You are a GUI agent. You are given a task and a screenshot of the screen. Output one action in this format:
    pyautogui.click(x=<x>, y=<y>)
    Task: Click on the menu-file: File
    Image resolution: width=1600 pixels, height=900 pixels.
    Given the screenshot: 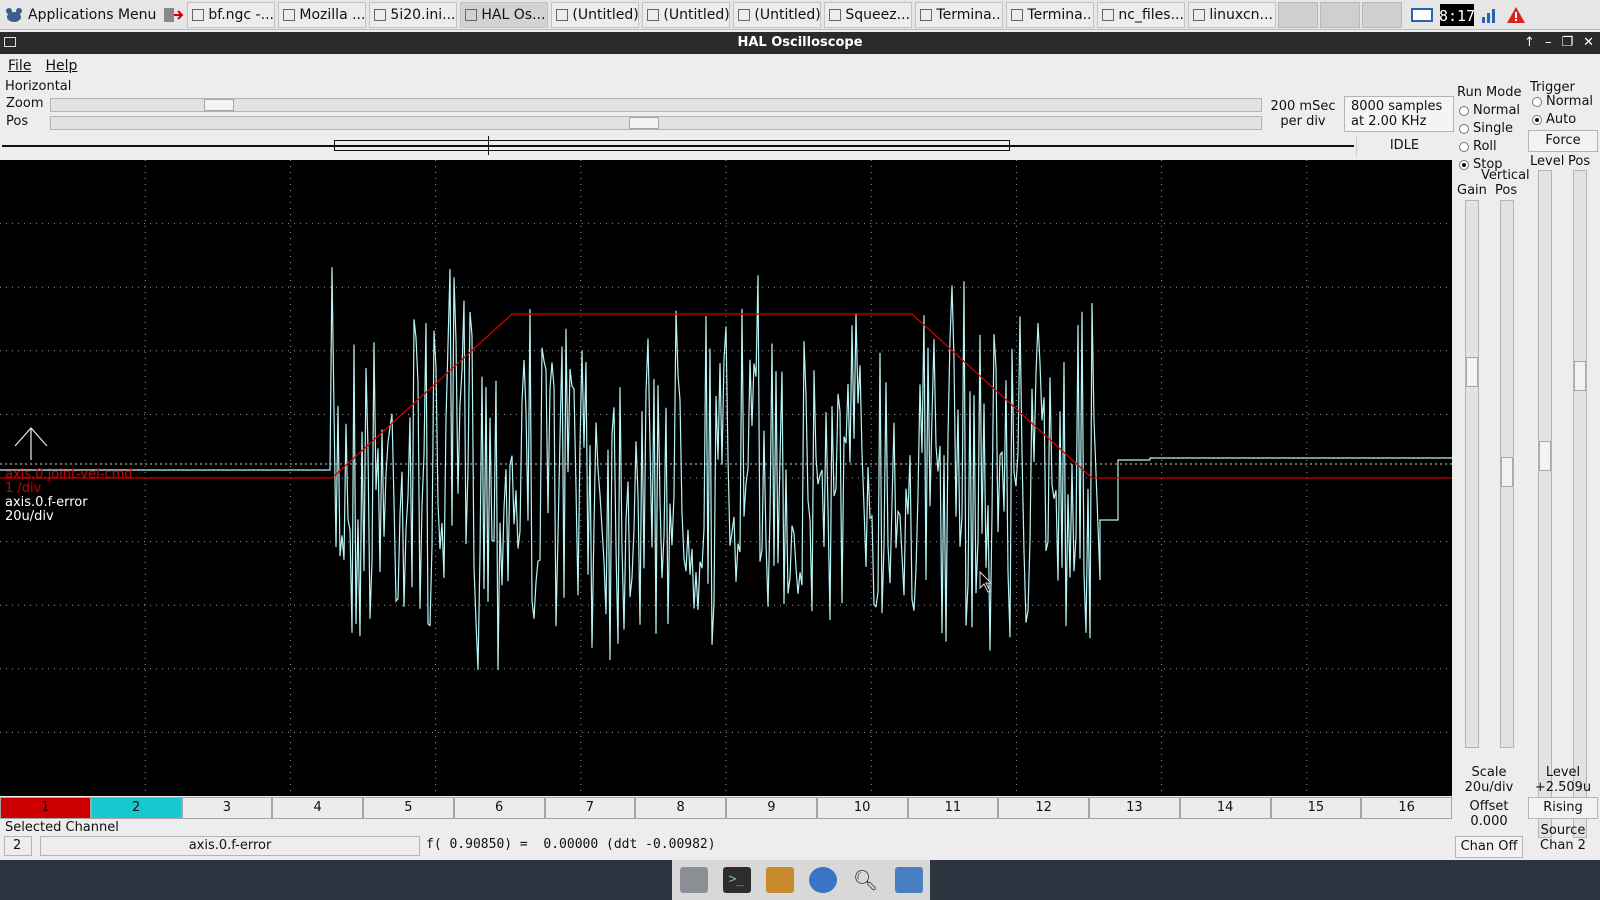 What is the action you would take?
    pyautogui.click(x=19, y=66)
    